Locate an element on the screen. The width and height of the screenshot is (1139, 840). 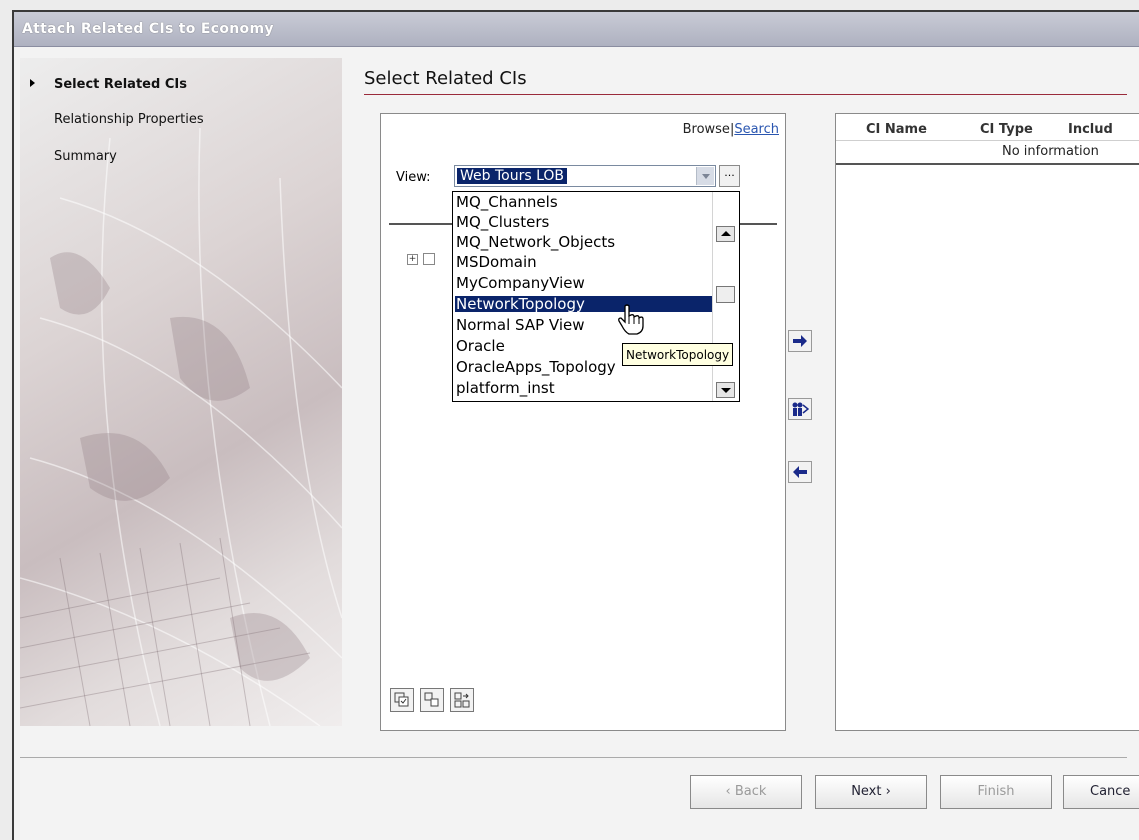
browse-search-links: Browse|Search is located at coordinates (731, 129).